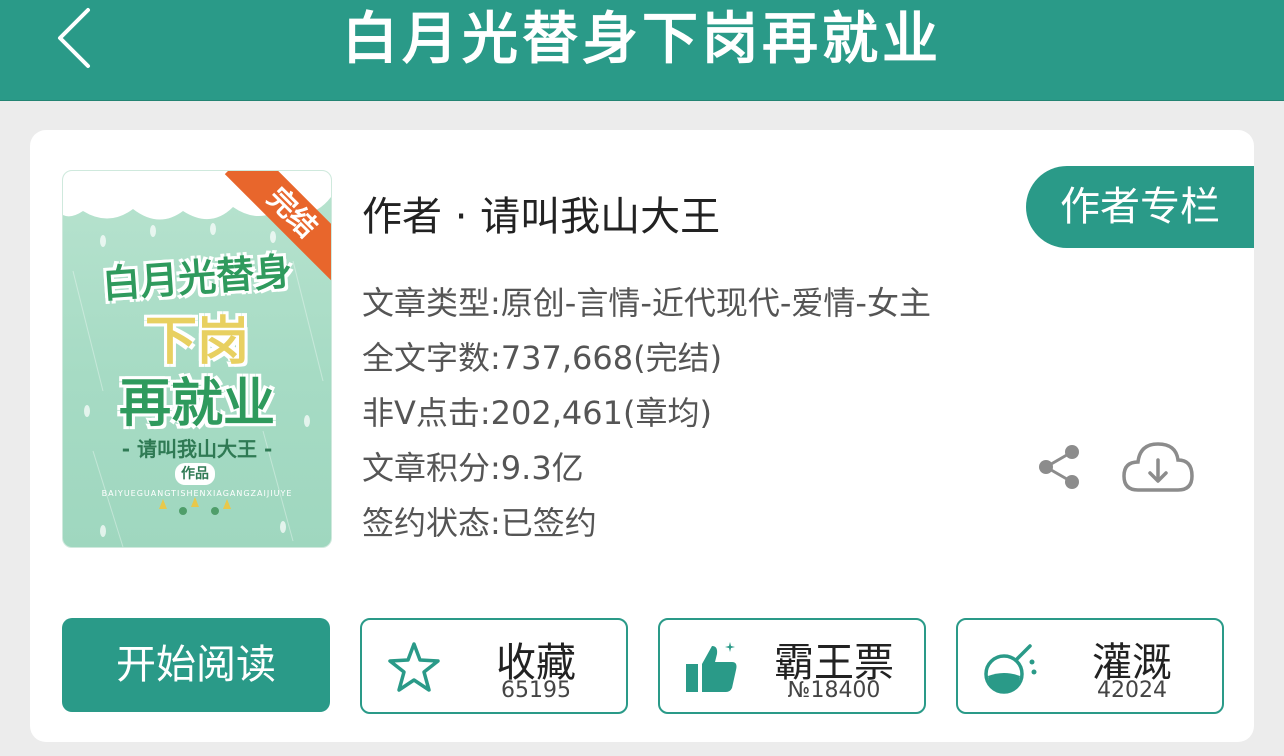 Image resolution: width=1284 pixels, height=756 pixels. What do you see at coordinates (642, 39) in the screenshot?
I see `page-title: 白月光替身下岗再就业` at bounding box center [642, 39].